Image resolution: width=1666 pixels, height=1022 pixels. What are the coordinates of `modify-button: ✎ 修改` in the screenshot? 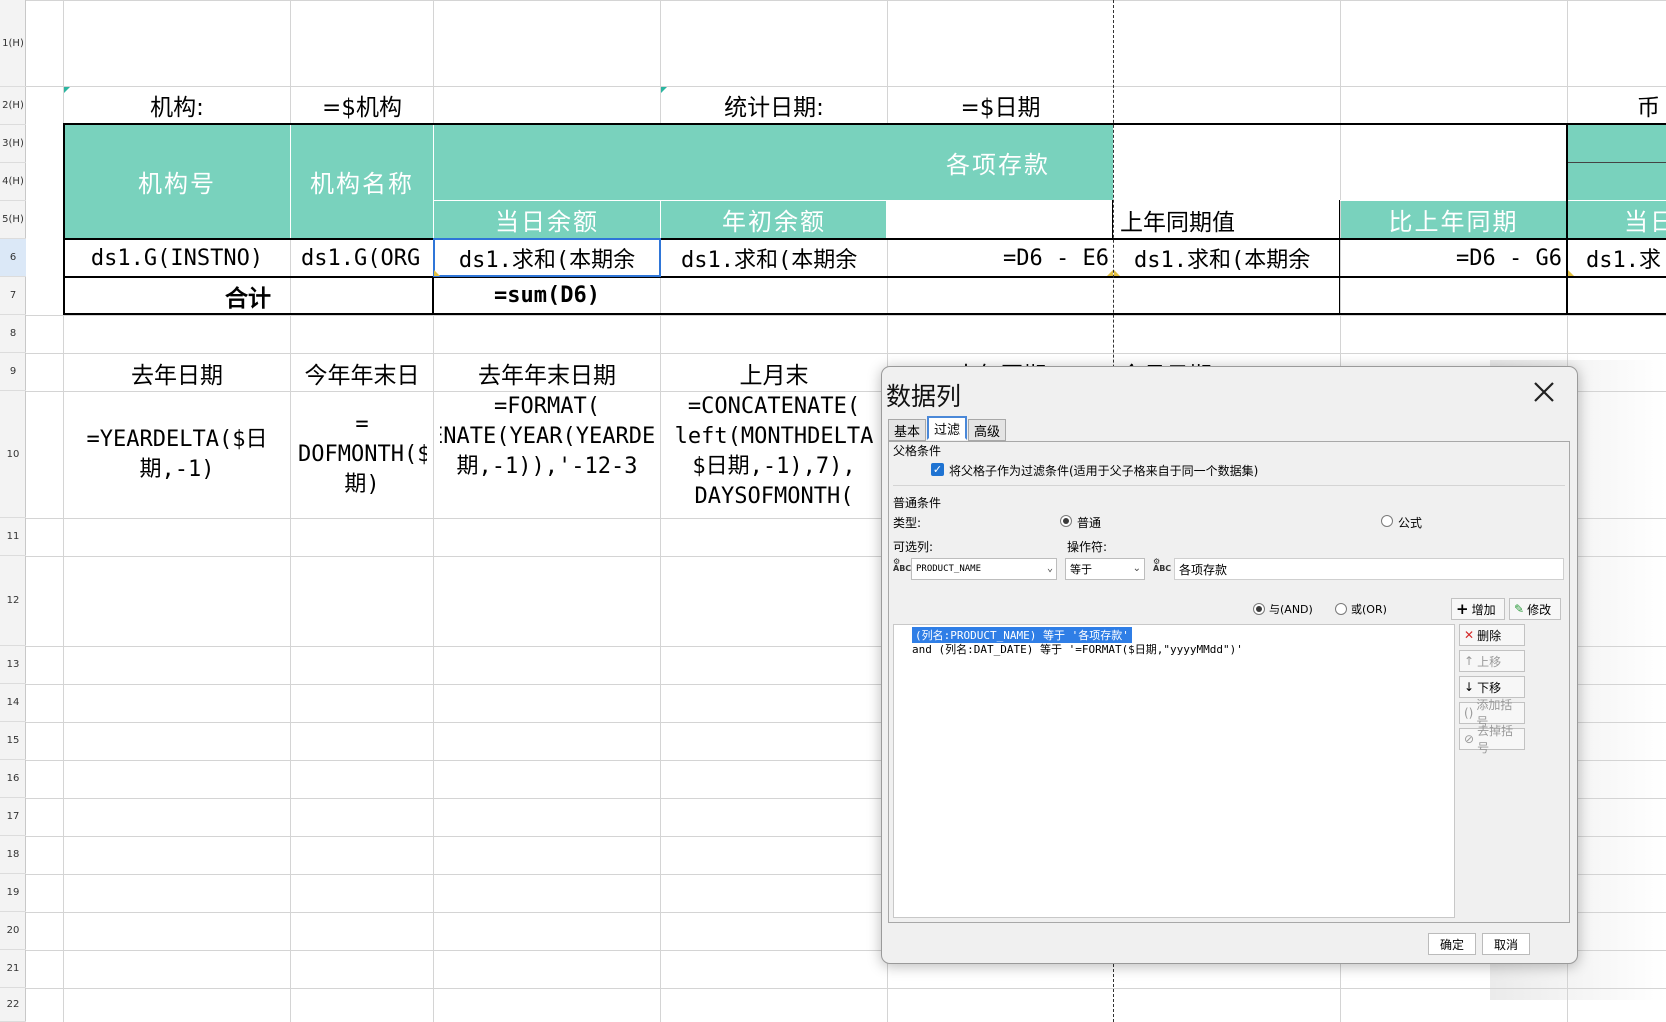 It's located at (1535, 609).